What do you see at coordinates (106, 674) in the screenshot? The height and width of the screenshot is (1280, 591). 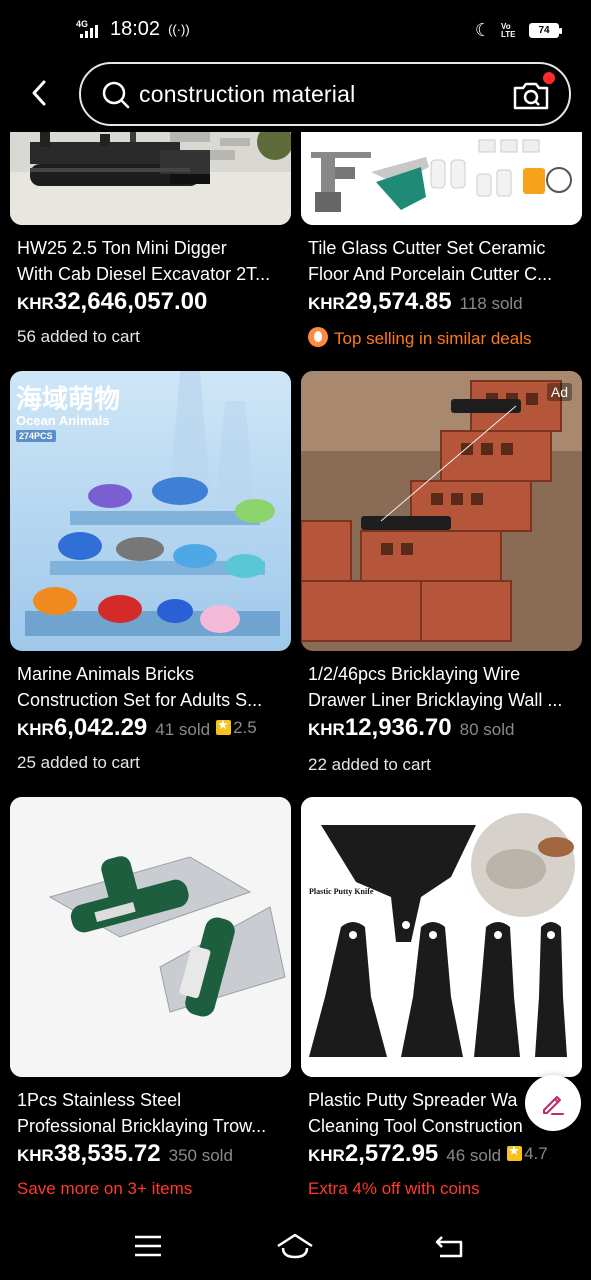 I see `product-title-line: Marine Animals Bricks` at bounding box center [106, 674].